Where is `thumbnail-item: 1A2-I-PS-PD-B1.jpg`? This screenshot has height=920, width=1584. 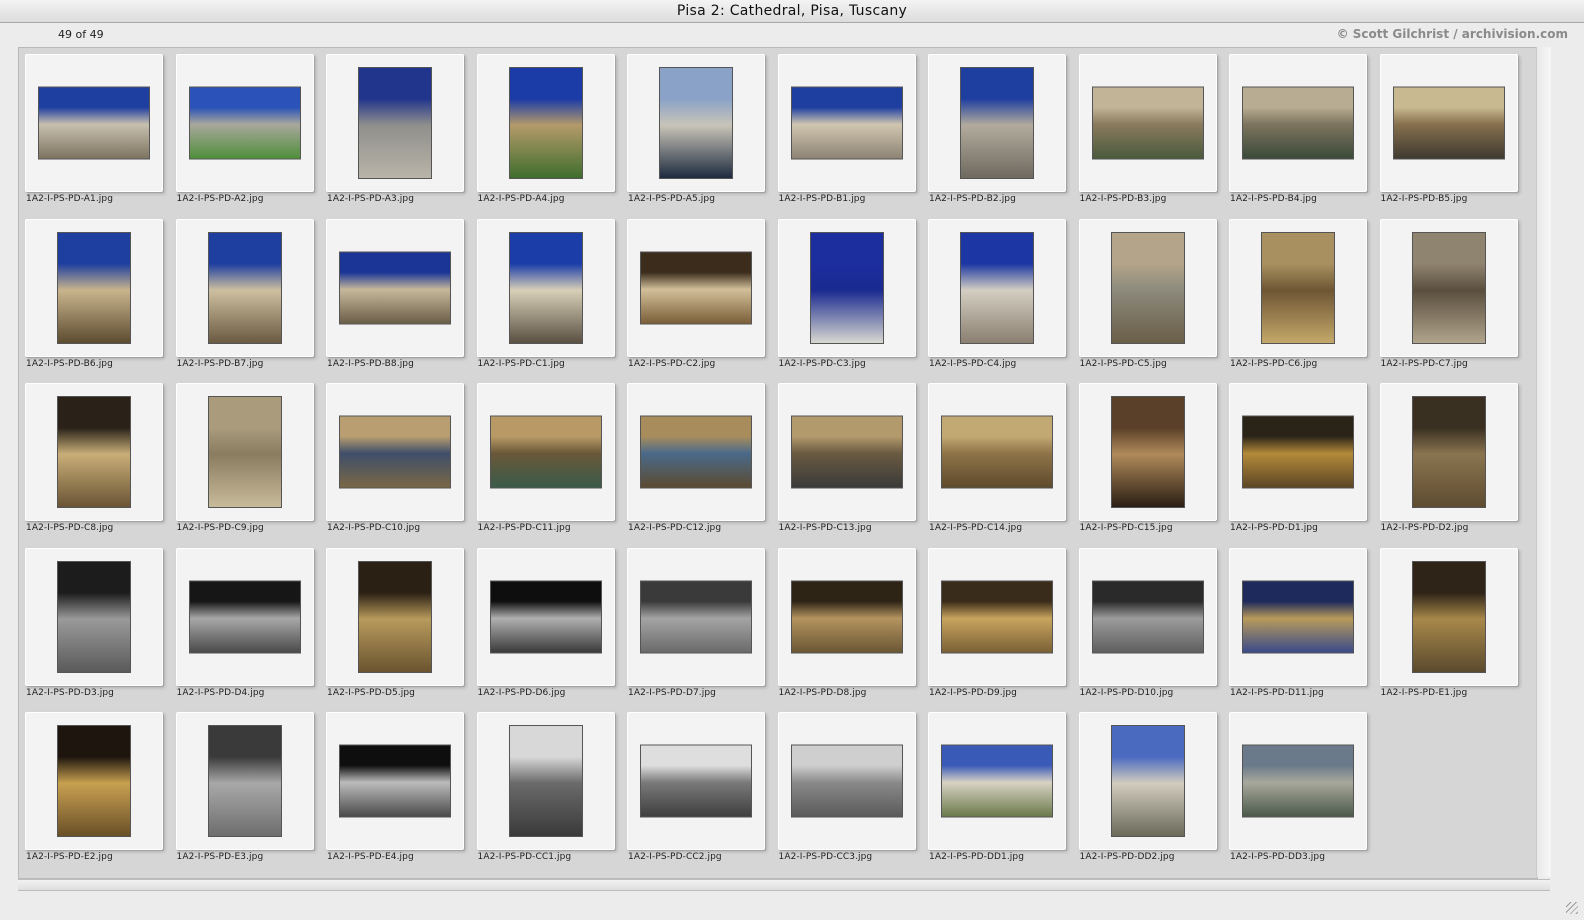
thumbnail-item: 1A2-I-PS-PD-B1.jpg is located at coordinates (847, 134).